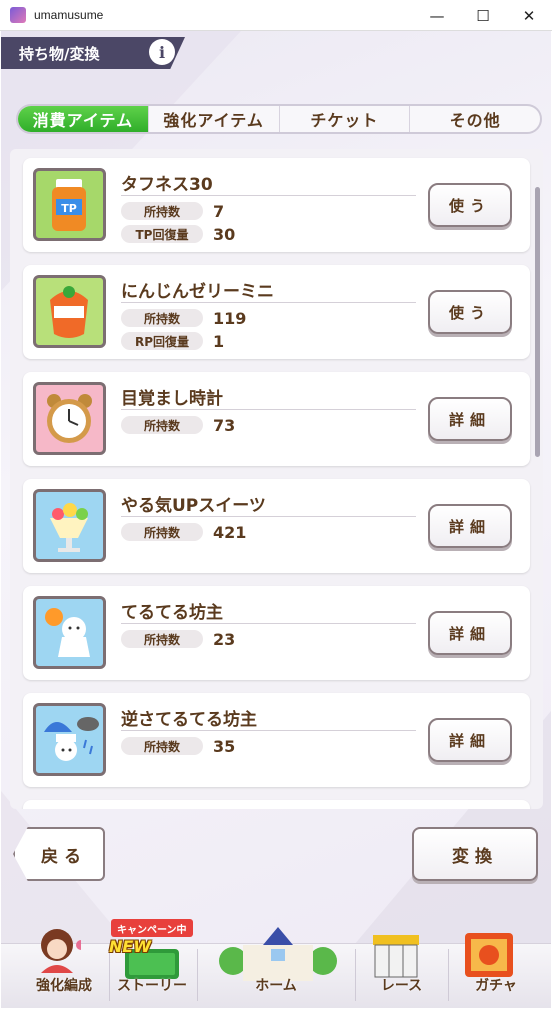 This screenshot has height=1009, width=552. I want to click on character-portrait-icon, so click(61, 951).